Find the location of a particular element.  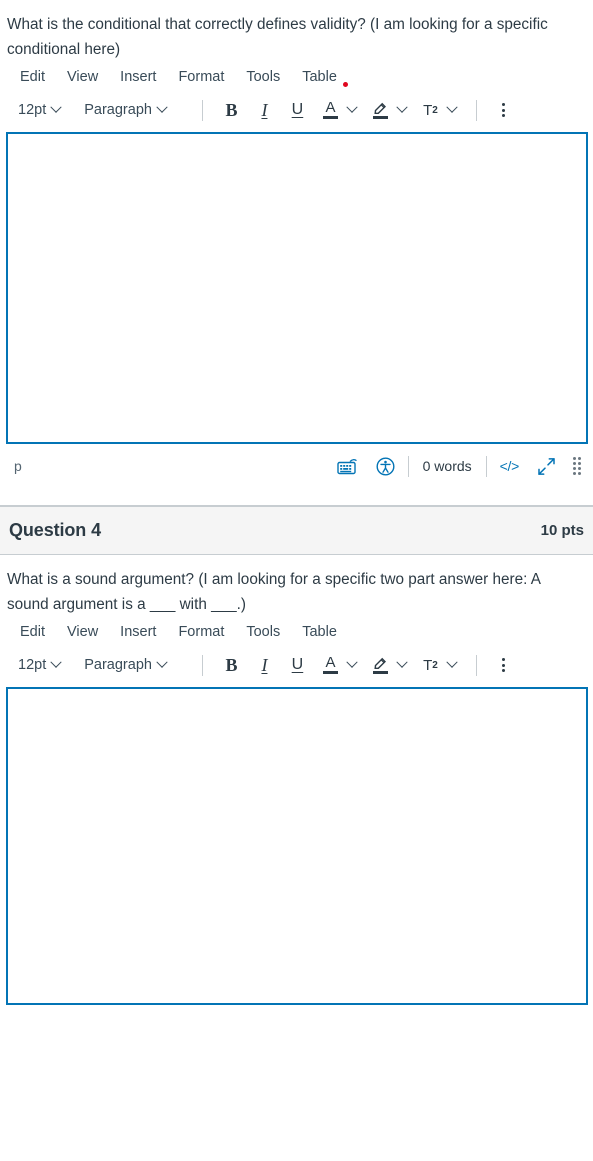

html-editor-button: </> is located at coordinates (509, 466).